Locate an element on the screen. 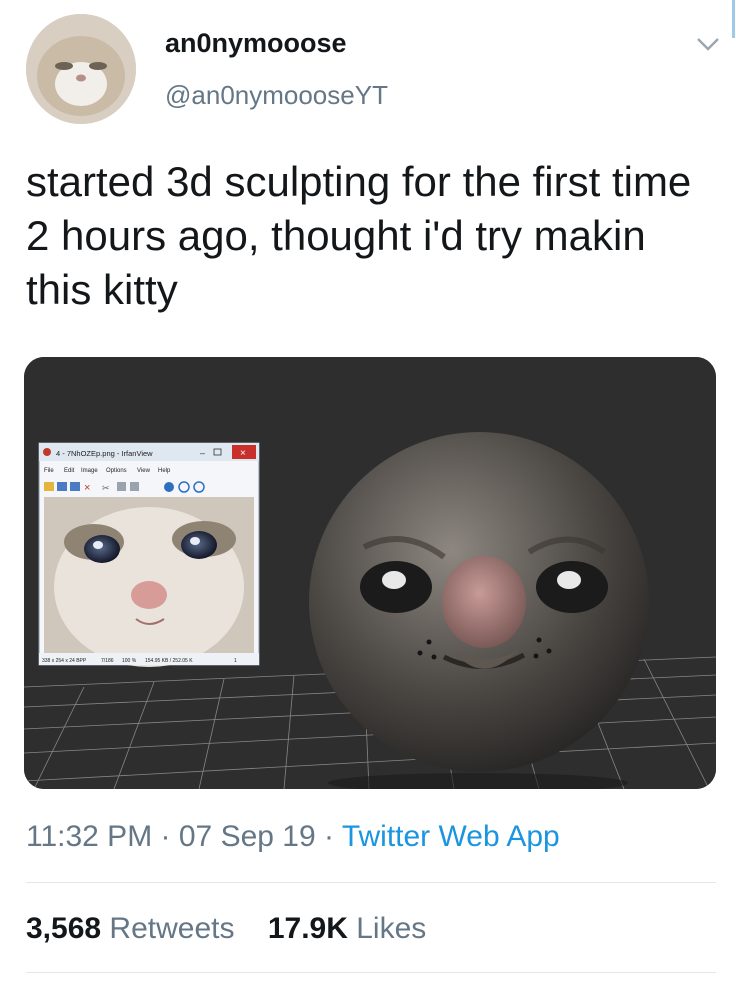  chevron-down-icon is located at coordinates (708, 44).